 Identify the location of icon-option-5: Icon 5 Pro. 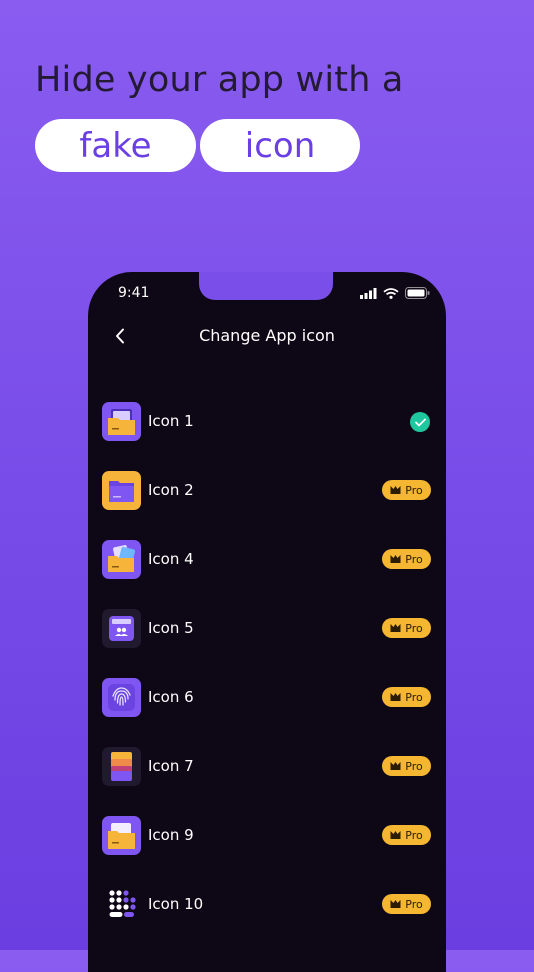
(267, 629).